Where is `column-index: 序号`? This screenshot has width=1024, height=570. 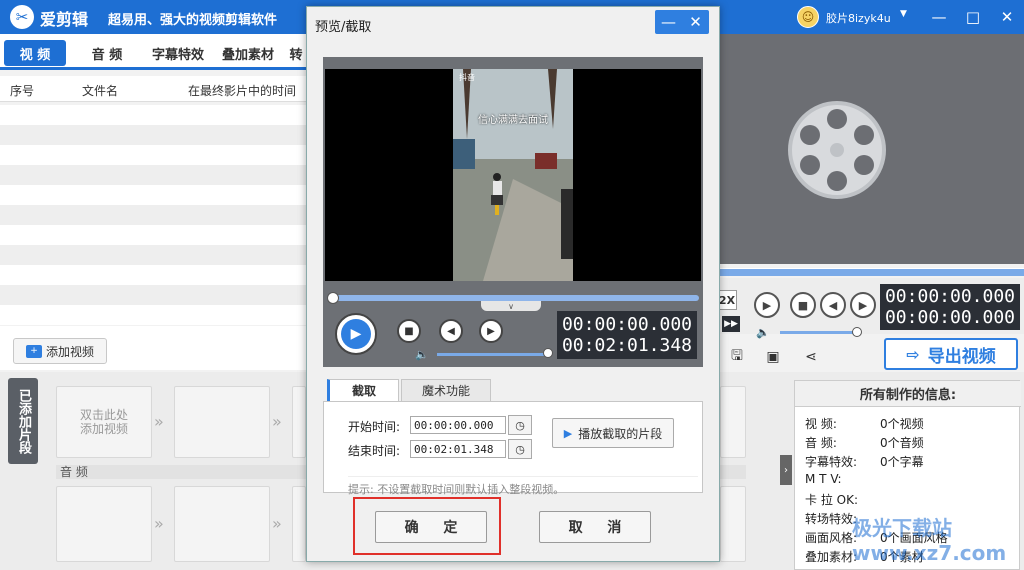 column-index: 序号 is located at coordinates (22, 90).